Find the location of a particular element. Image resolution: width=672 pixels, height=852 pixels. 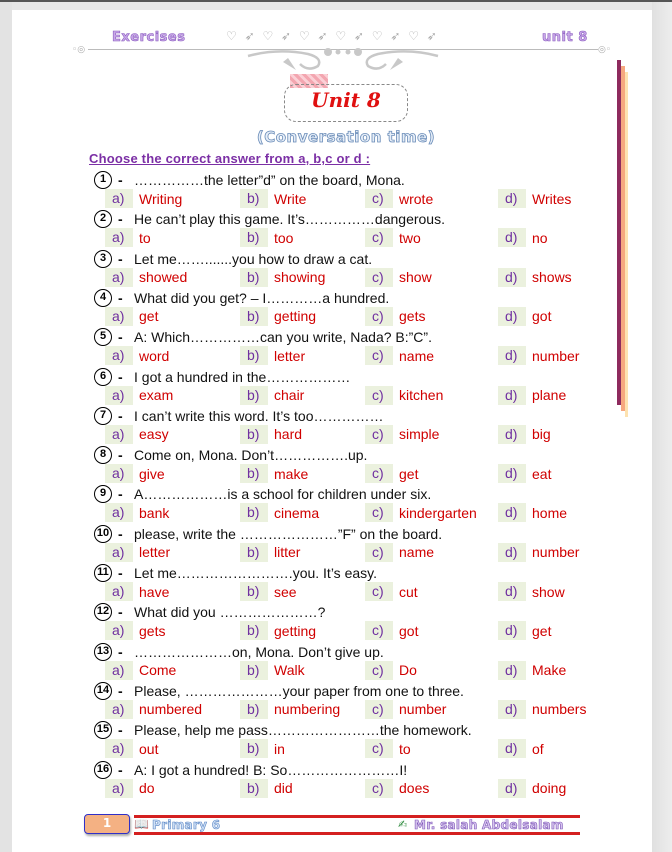

answer-option: b) chair is located at coordinates (272, 395).